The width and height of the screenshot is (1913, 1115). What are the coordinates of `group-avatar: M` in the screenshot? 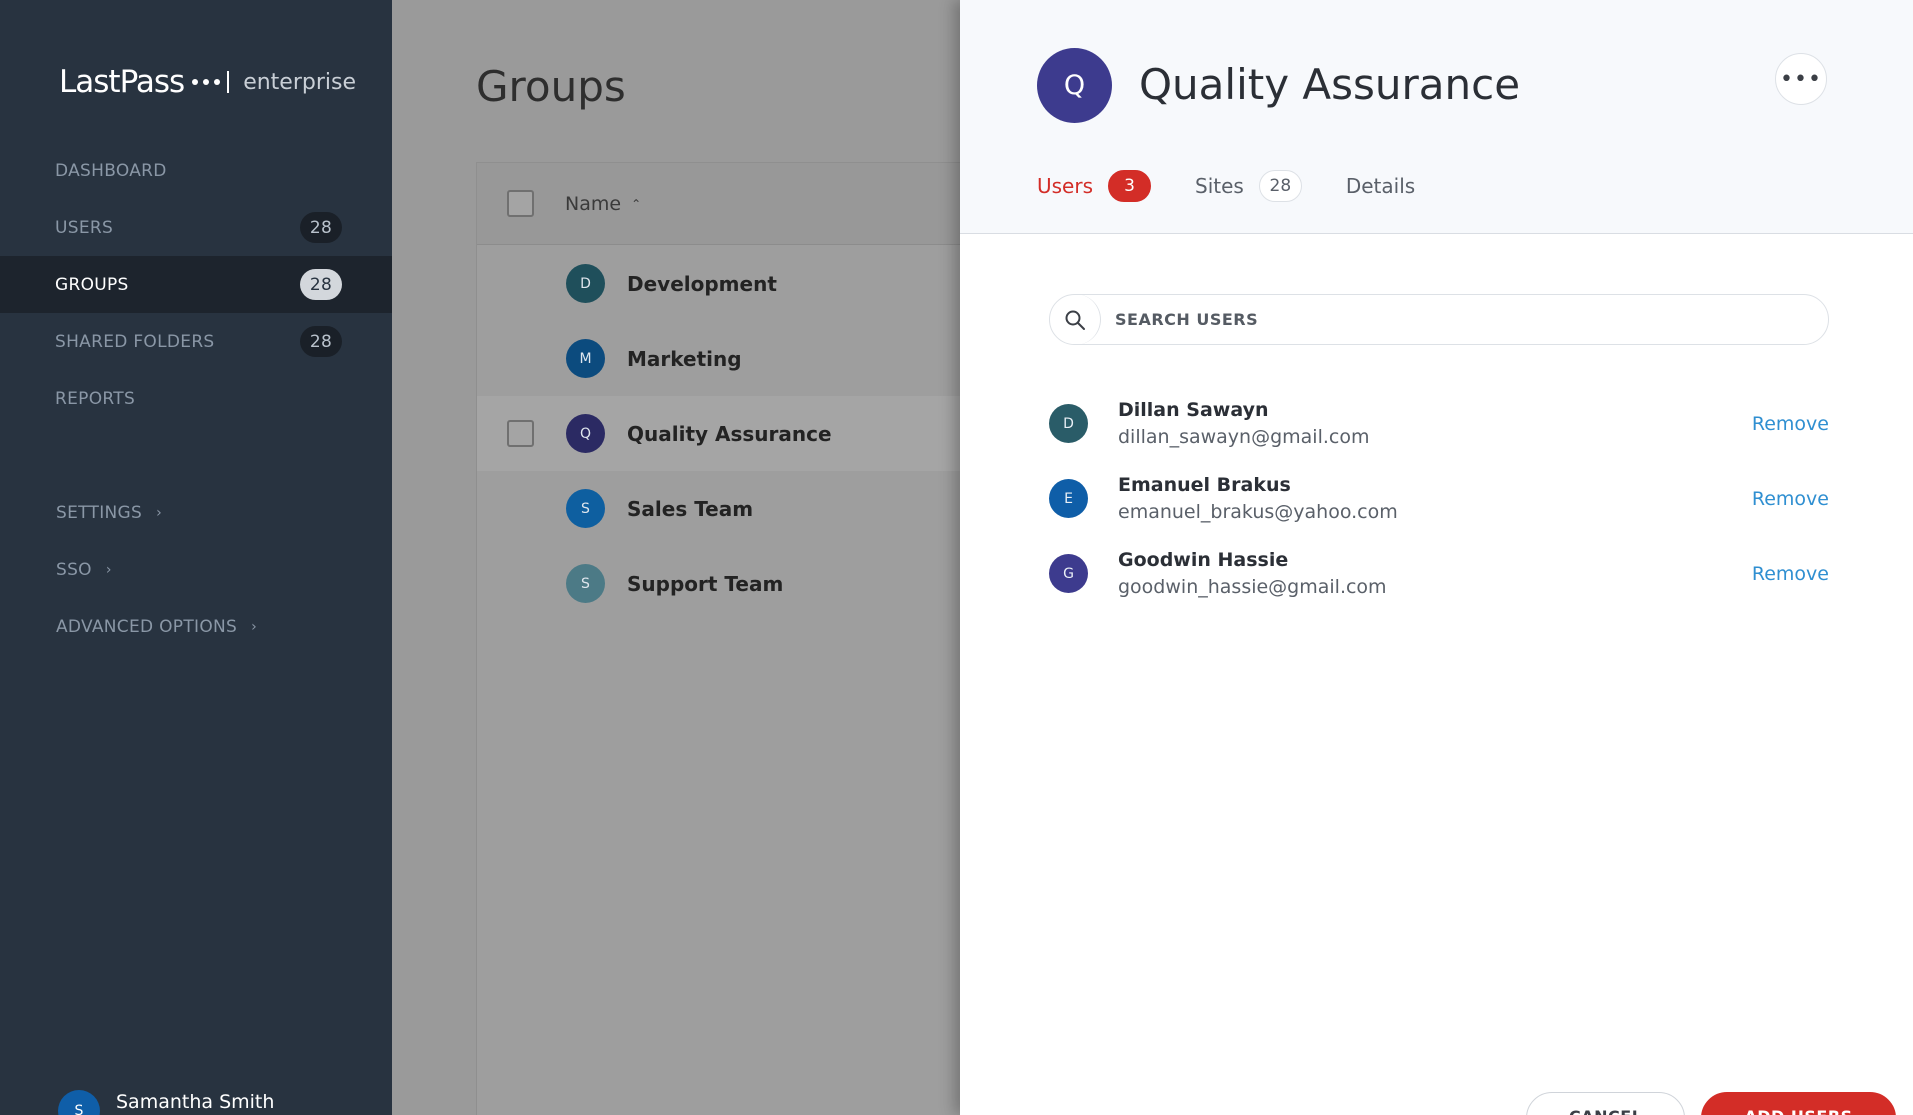 It's located at (585, 358).